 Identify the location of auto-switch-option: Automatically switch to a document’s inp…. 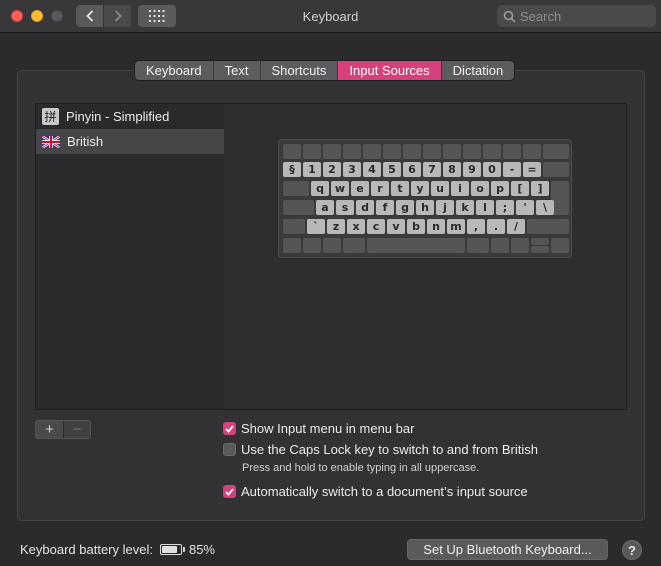
(375, 491).